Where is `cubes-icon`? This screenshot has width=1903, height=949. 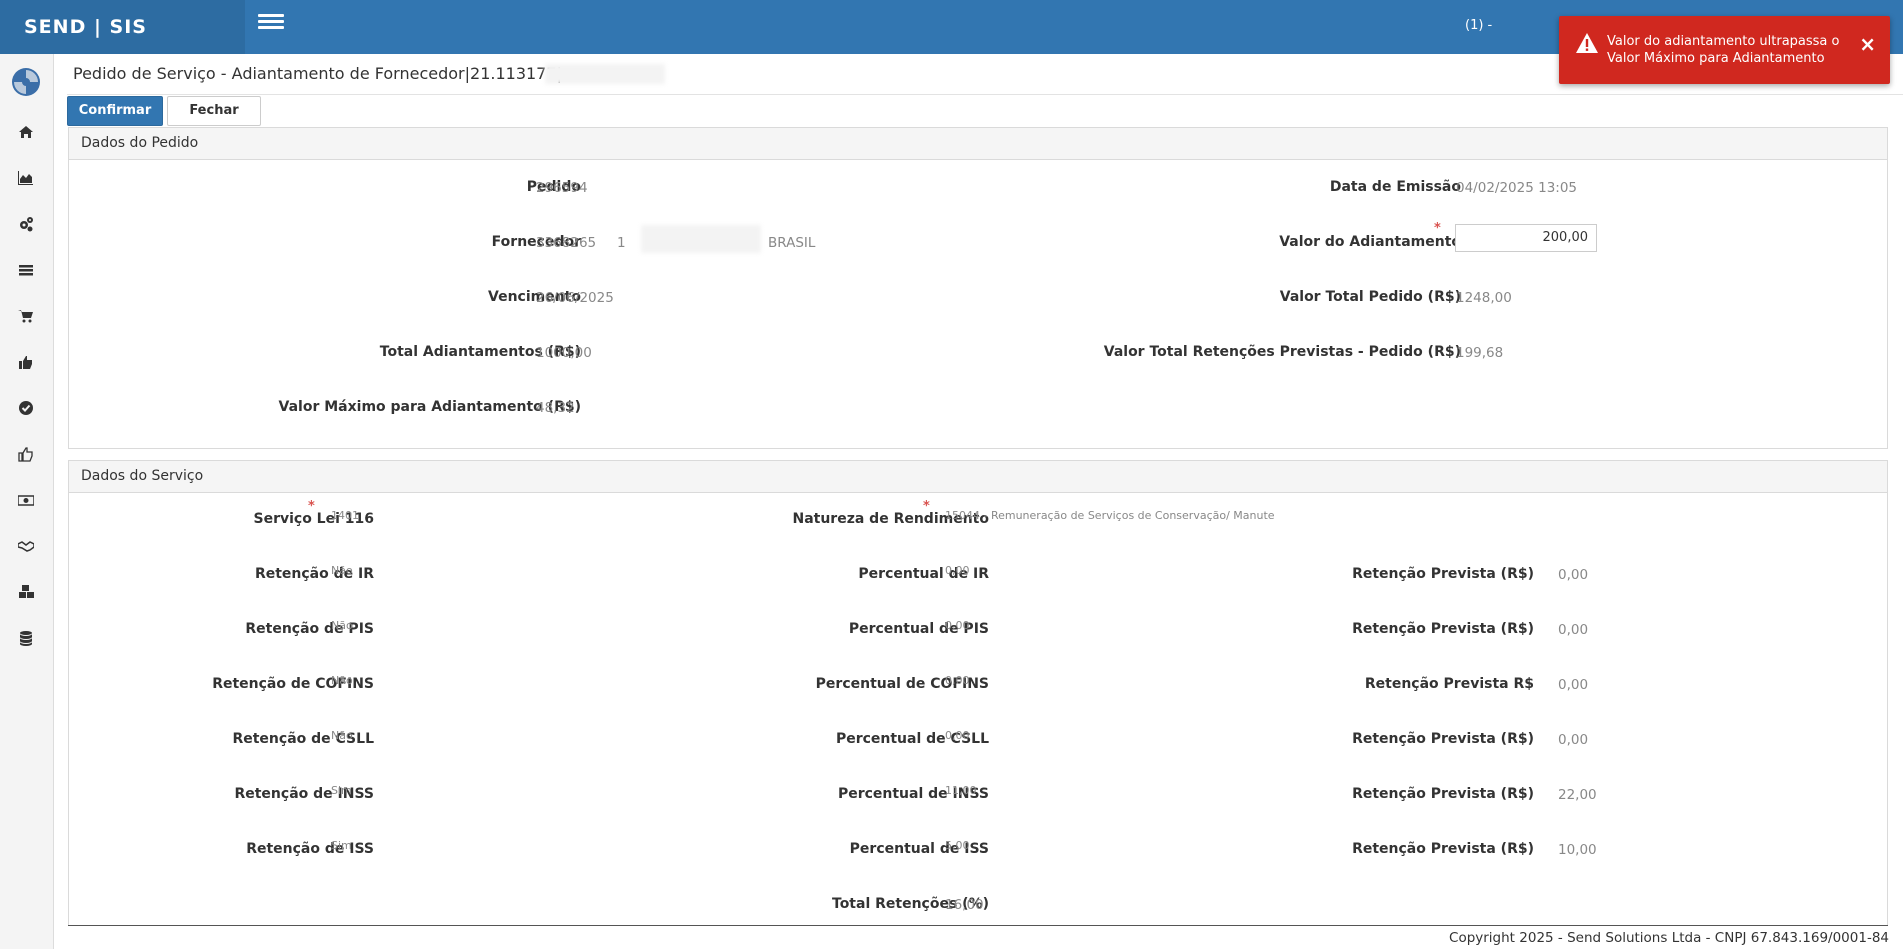
cubes-icon is located at coordinates (26, 592).